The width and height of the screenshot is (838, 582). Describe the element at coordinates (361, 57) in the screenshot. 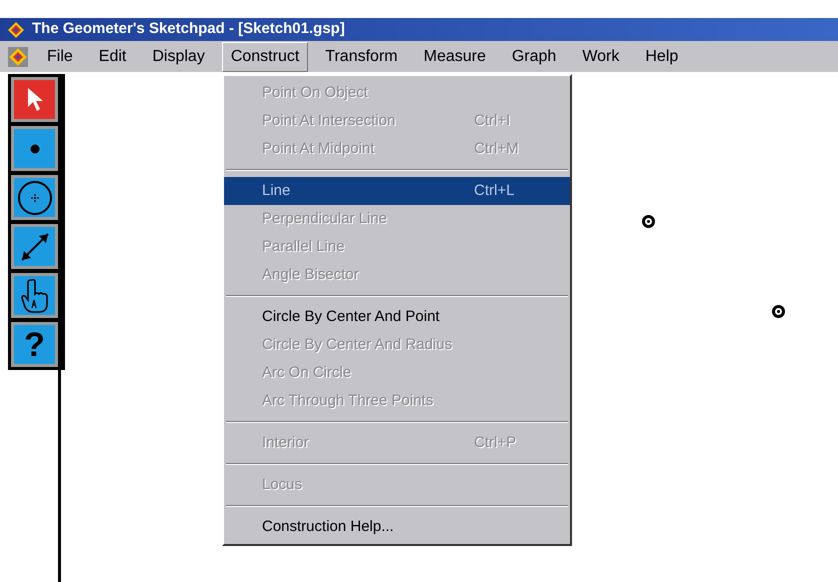

I see `menu-item: Transform` at that location.